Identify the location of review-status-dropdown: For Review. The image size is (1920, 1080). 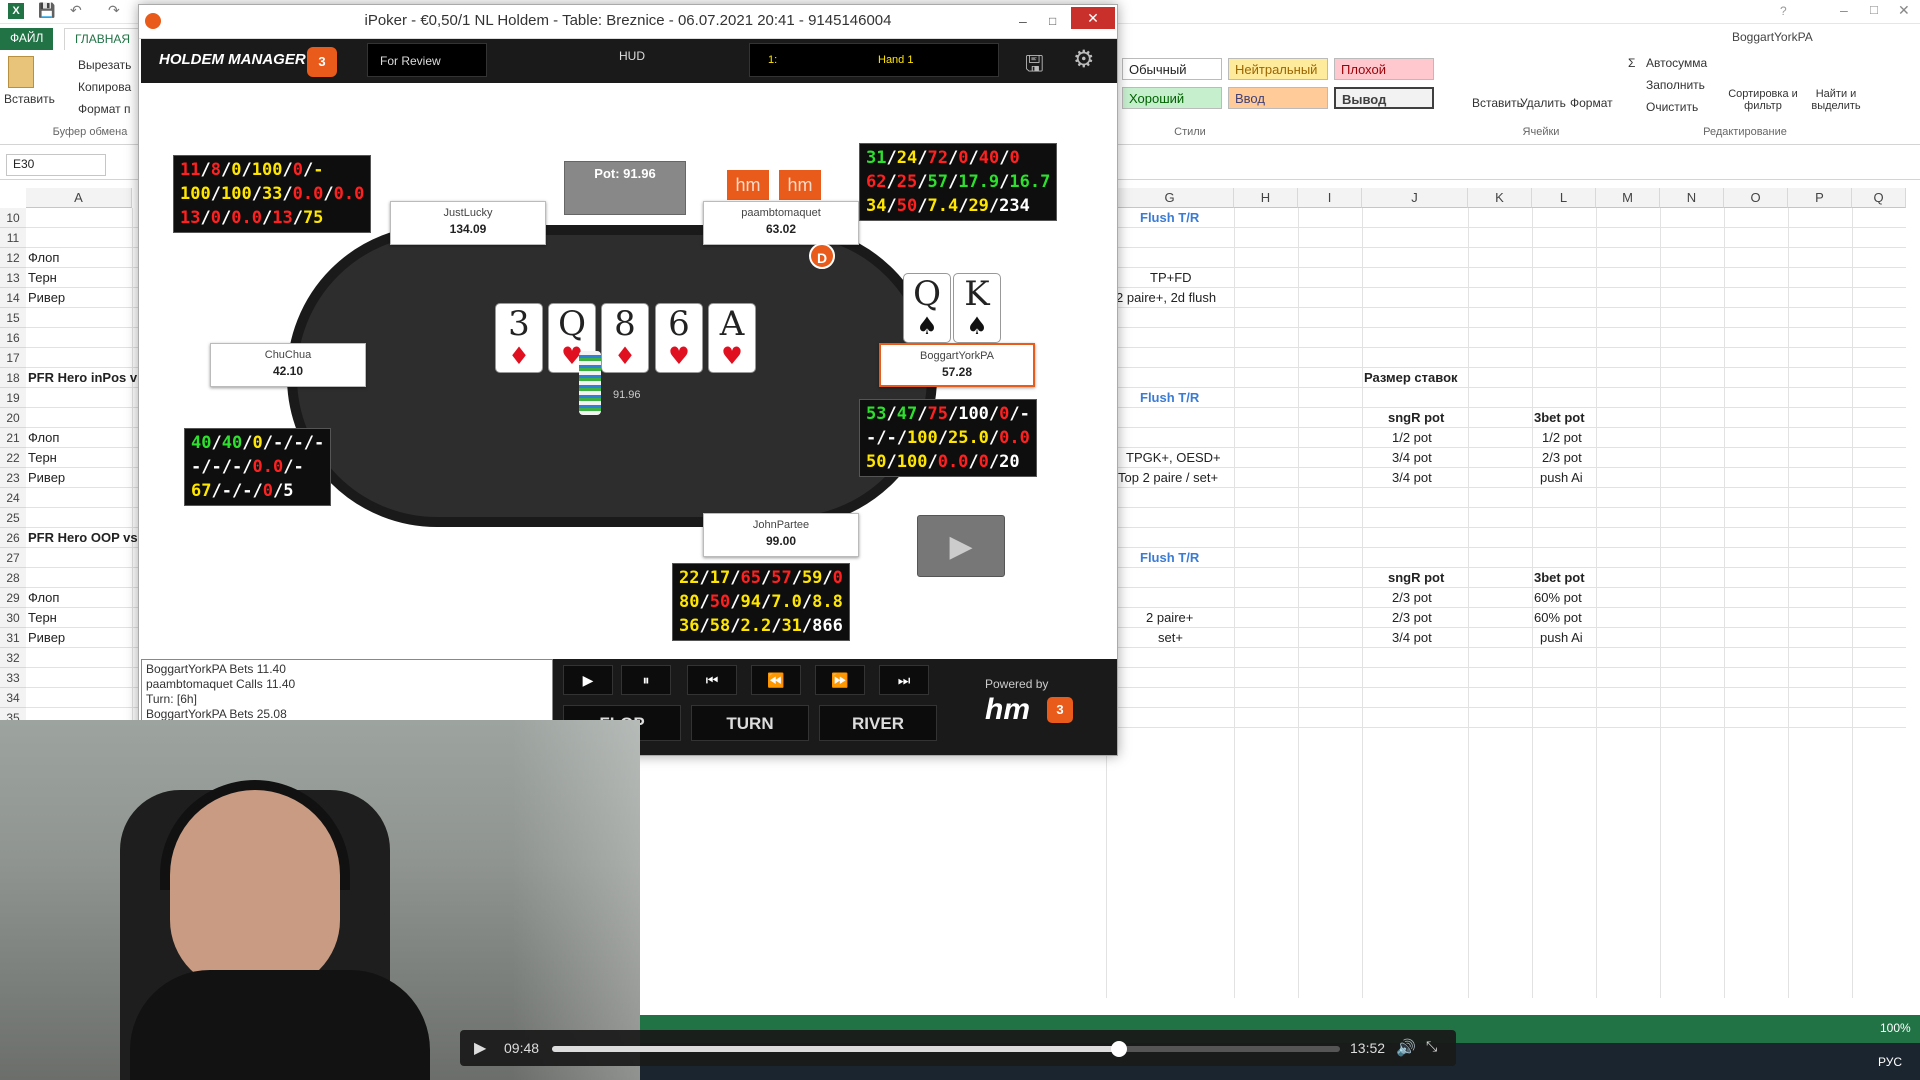
(427, 60).